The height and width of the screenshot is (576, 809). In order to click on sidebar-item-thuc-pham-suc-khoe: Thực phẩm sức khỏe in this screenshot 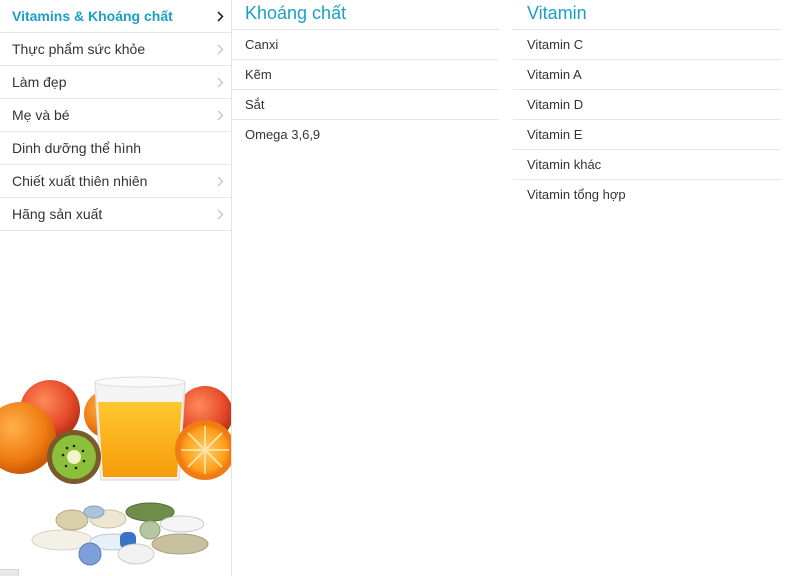, I will do `click(115, 49)`.